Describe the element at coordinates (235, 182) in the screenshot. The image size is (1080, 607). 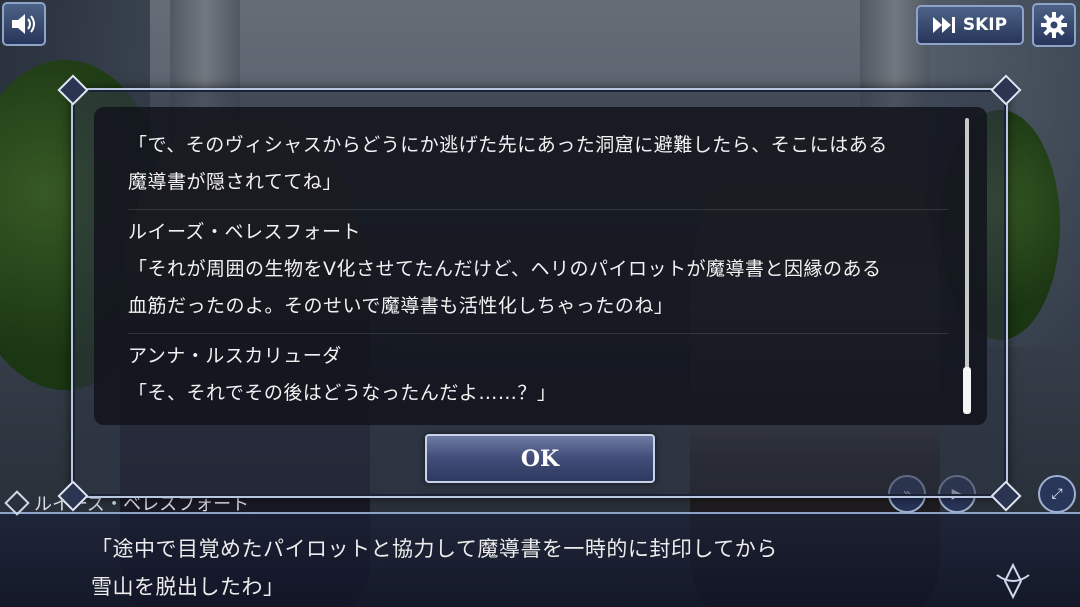
I see `backlog-line: 魔導書が隠されててね」` at that location.